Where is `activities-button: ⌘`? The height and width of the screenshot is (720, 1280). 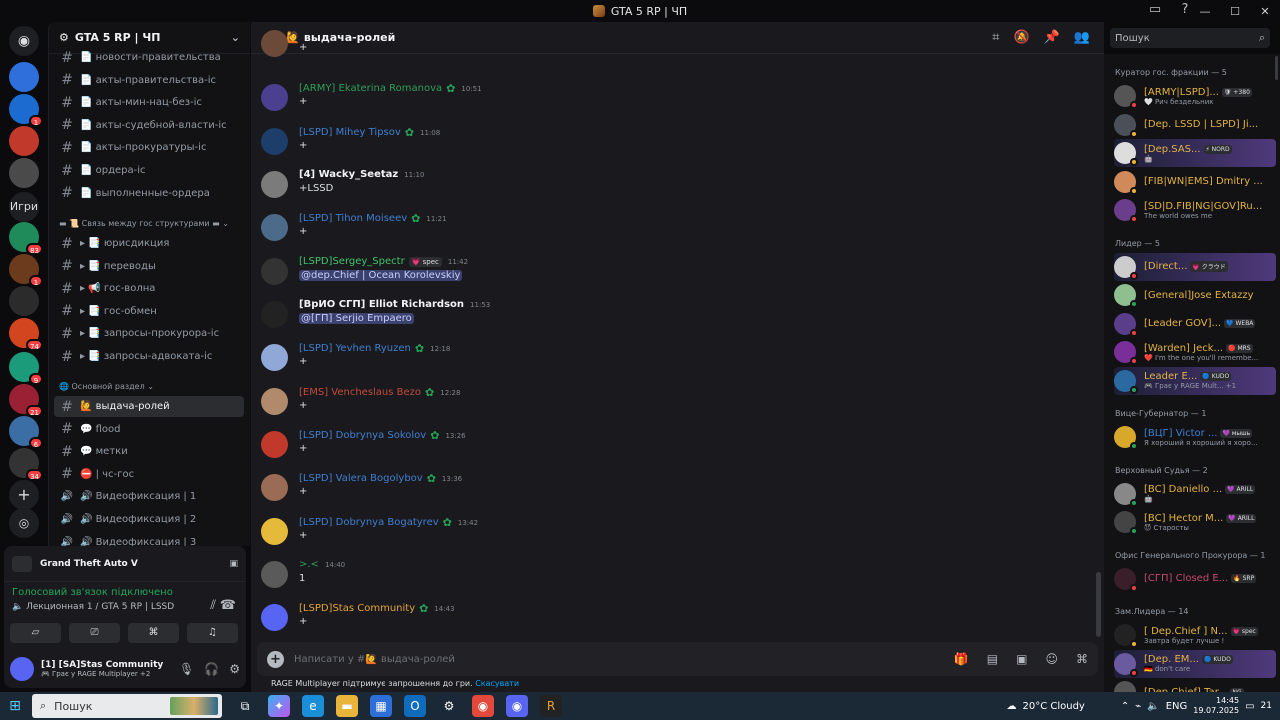
activities-button: ⌘ is located at coordinates (153, 633).